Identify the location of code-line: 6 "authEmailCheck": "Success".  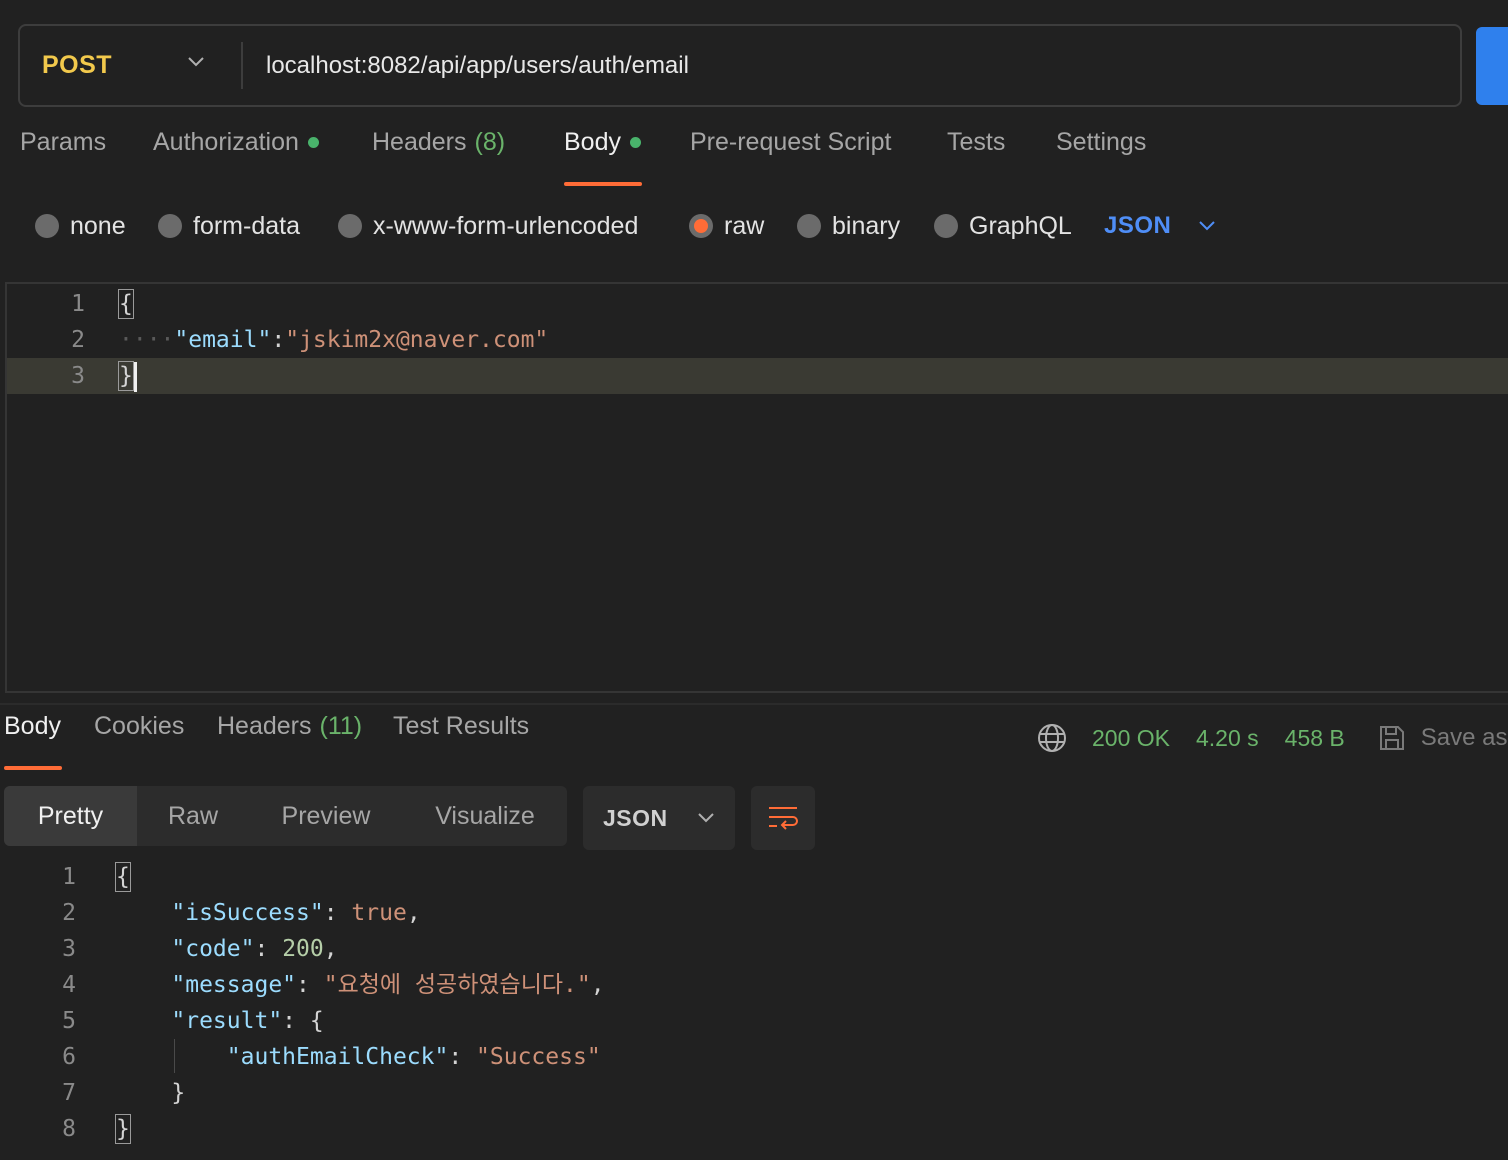
(754, 1057).